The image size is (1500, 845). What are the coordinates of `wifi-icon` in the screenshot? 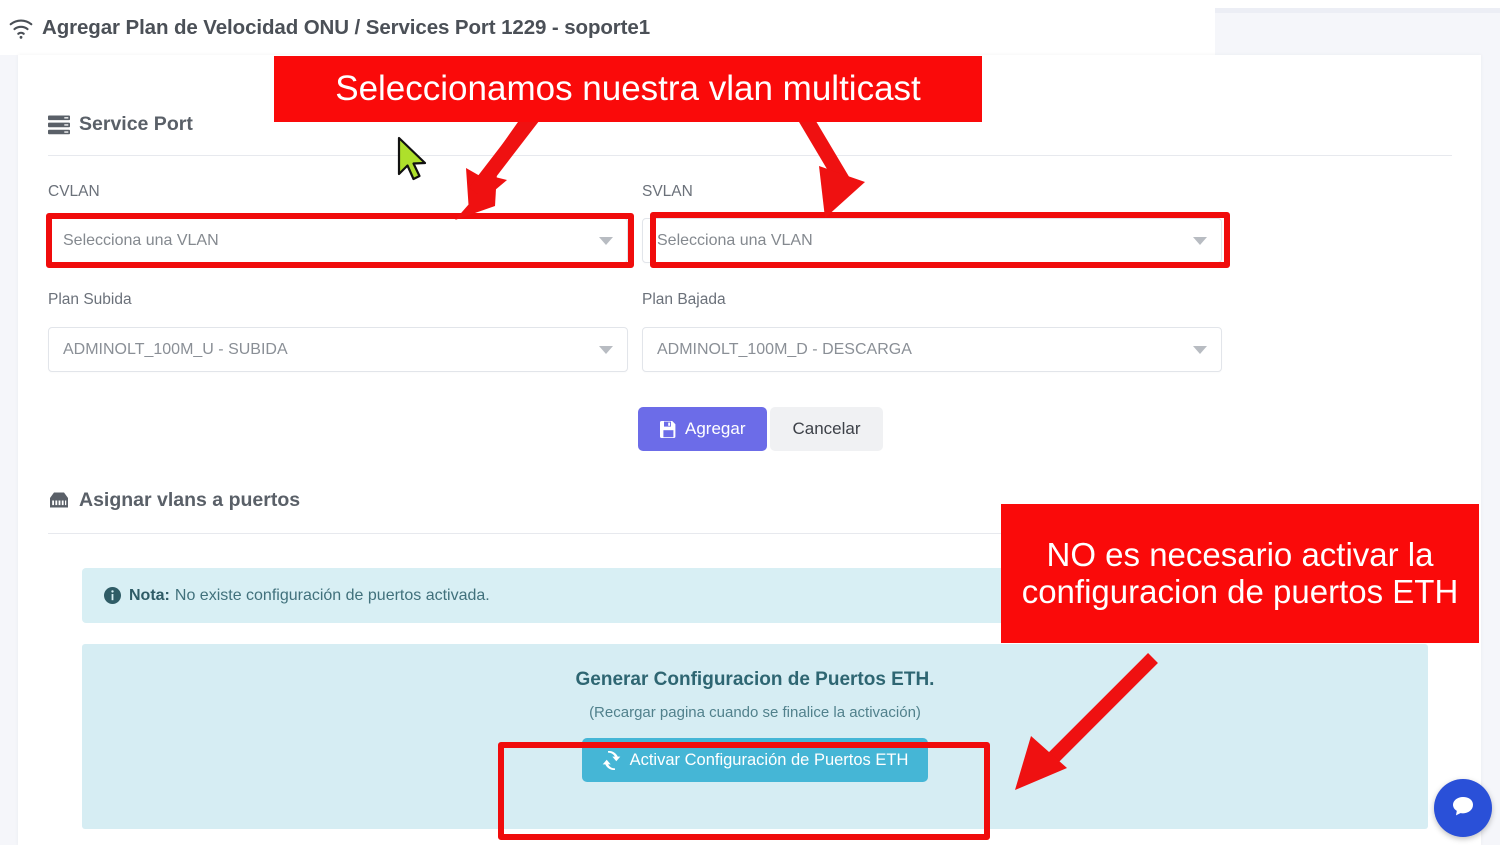 It's located at (21, 28).